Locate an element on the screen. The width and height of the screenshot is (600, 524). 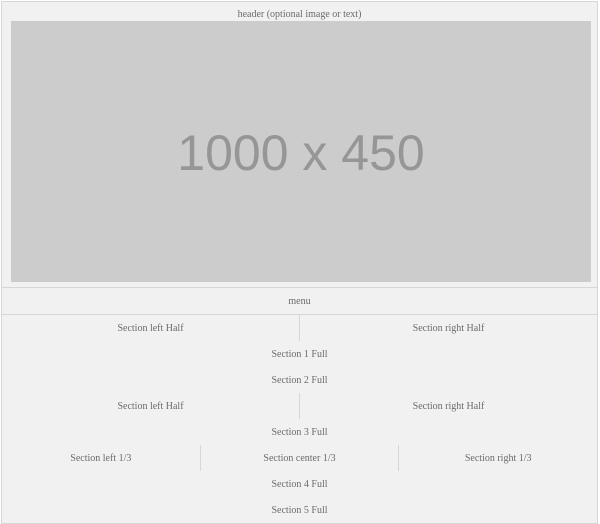
section-row-full-2: Section 2 Full is located at coordinates (299, 380).